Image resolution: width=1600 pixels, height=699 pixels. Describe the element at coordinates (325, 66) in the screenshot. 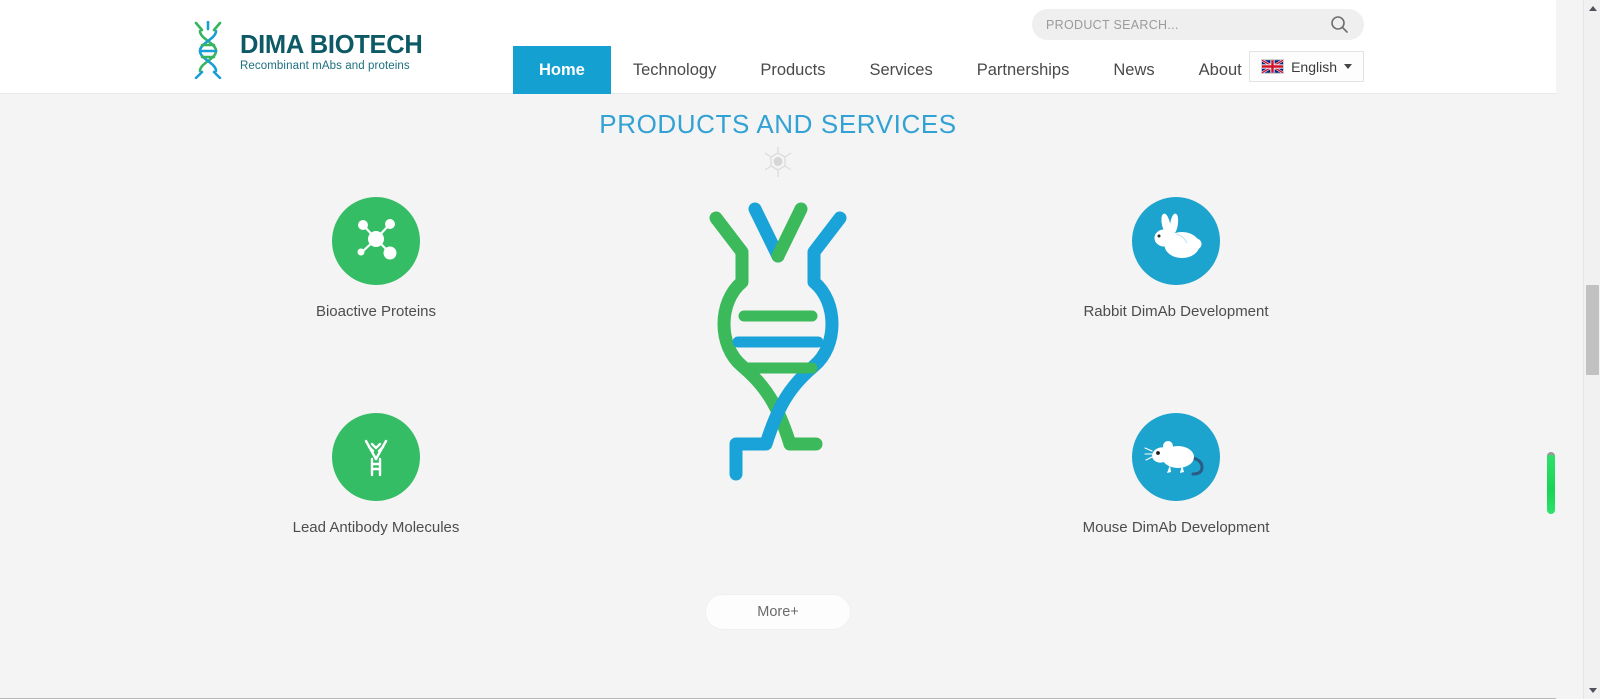

I see `logo-subtitle: Recombinant mAbs and proteins` at that location.